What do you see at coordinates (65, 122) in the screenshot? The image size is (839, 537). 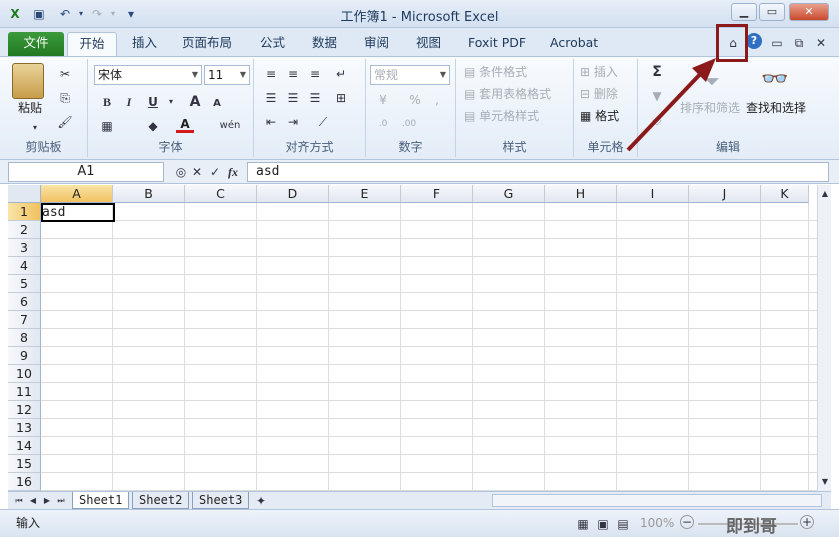 I see `format-painter-icon: 🖌` at bounding box center [65, 122].